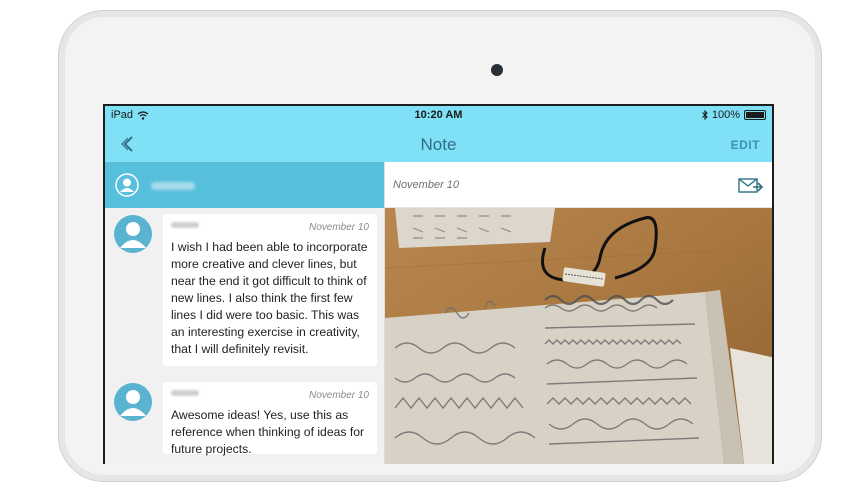 This screenshot has height=482, width=863. I want to click on navigation-bar: Note EDIT, so click(438, 144).